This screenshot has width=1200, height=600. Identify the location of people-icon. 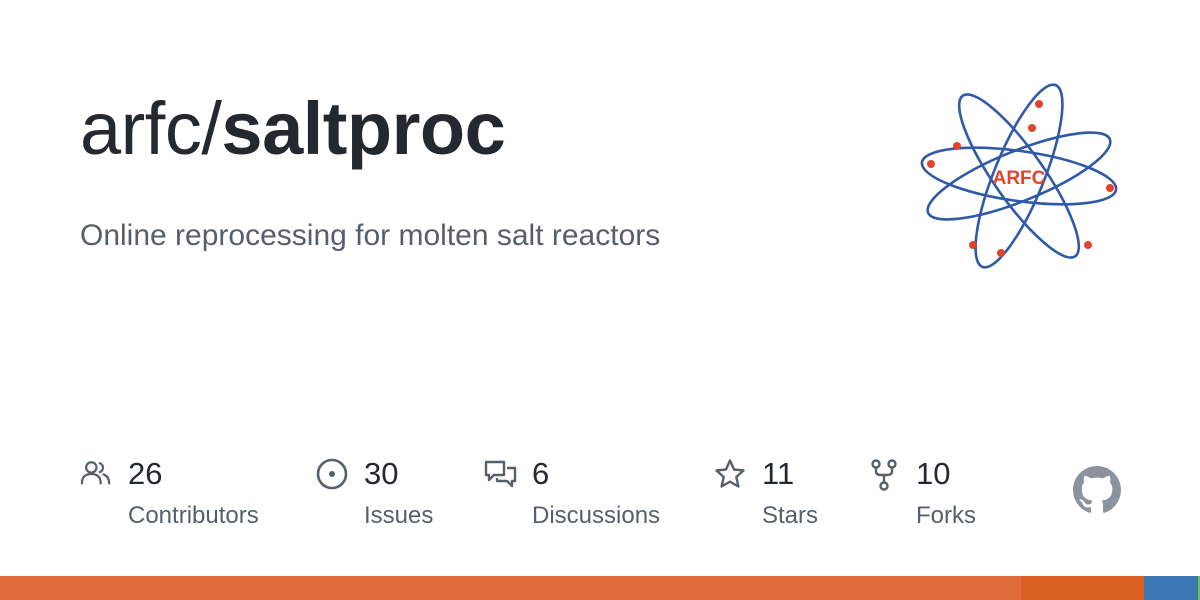
(95, 473).